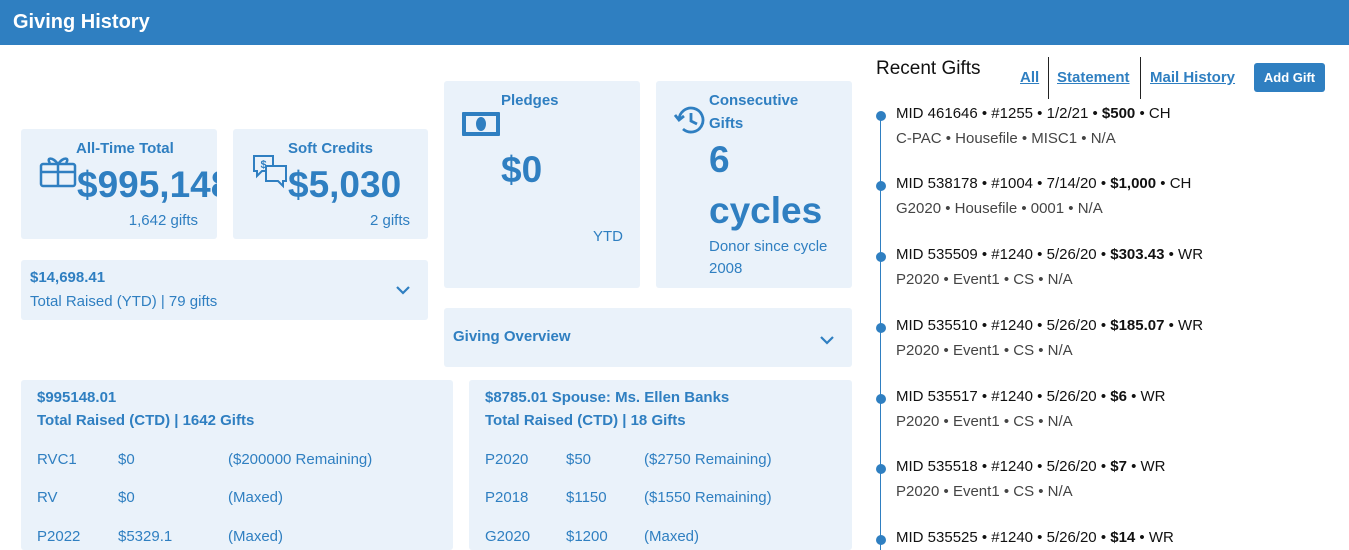 The height and width of the screenshot is (550, 1349). What do you see at coordinates (1031, 466) in the screenshot?
I see `gift-summary: MID 535518 • #1240 • 5/26/20 • $7 • WR` at bounding box center [1031, 466].